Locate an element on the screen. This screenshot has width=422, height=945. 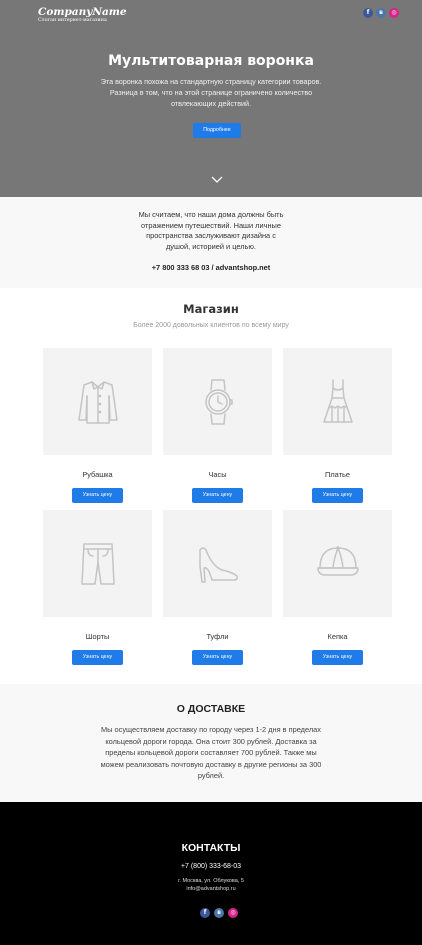
delivery-title: О ДОСТАВКЕ is located at coordinates (211, 709).